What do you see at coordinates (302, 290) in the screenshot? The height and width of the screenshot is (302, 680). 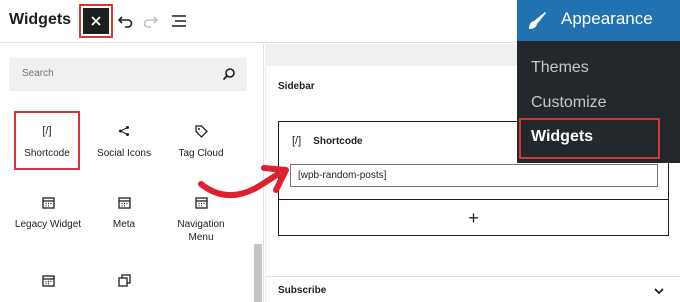 I see `widget-area-title: Subscribe` at bounding box center [302, 290].